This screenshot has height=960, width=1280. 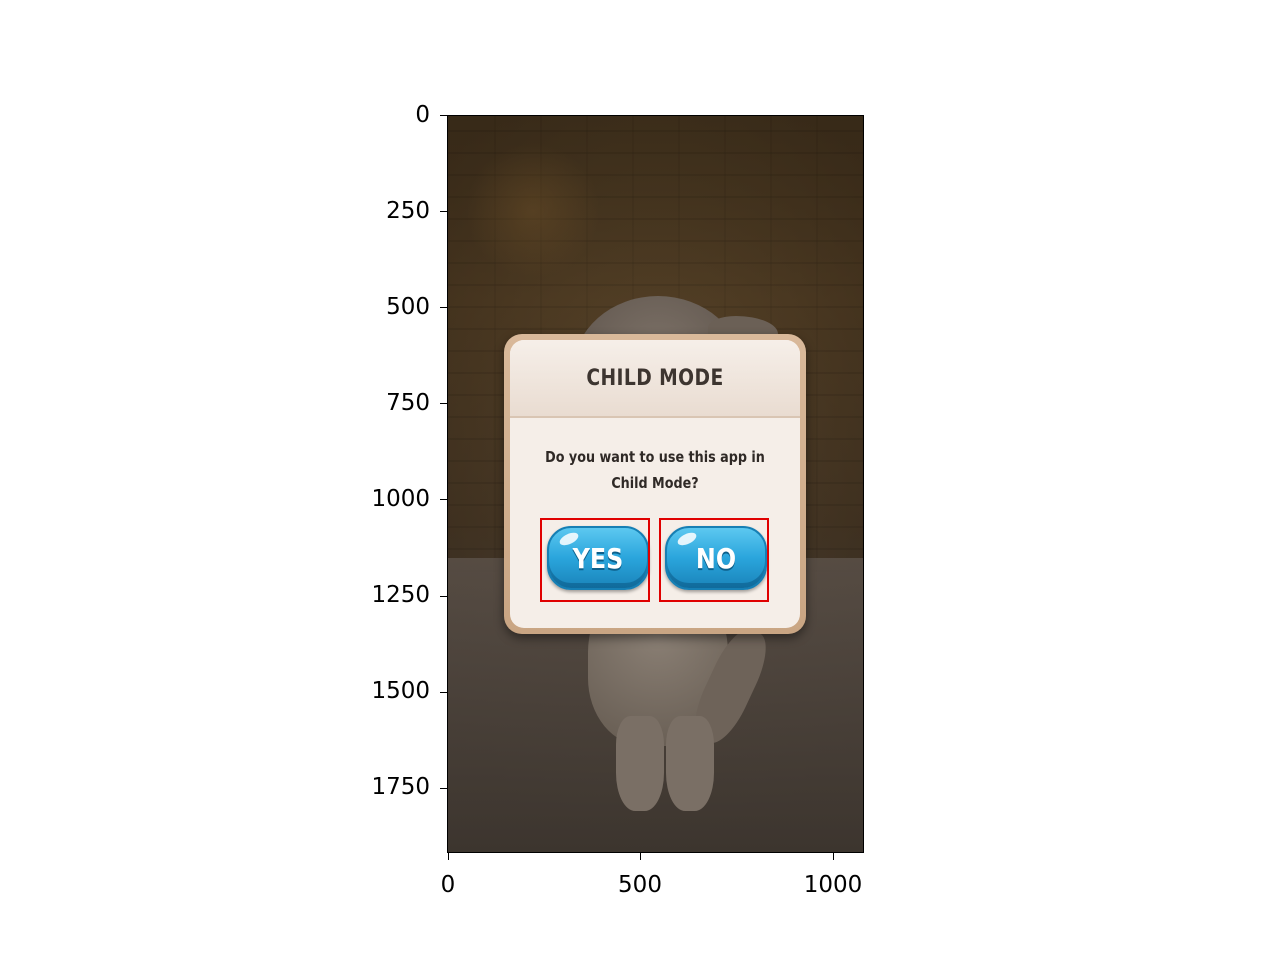 What do you see at coordinates (533, 211) in the screenshot?
I see `wall-graffiti` at bounding box center [533, 211].